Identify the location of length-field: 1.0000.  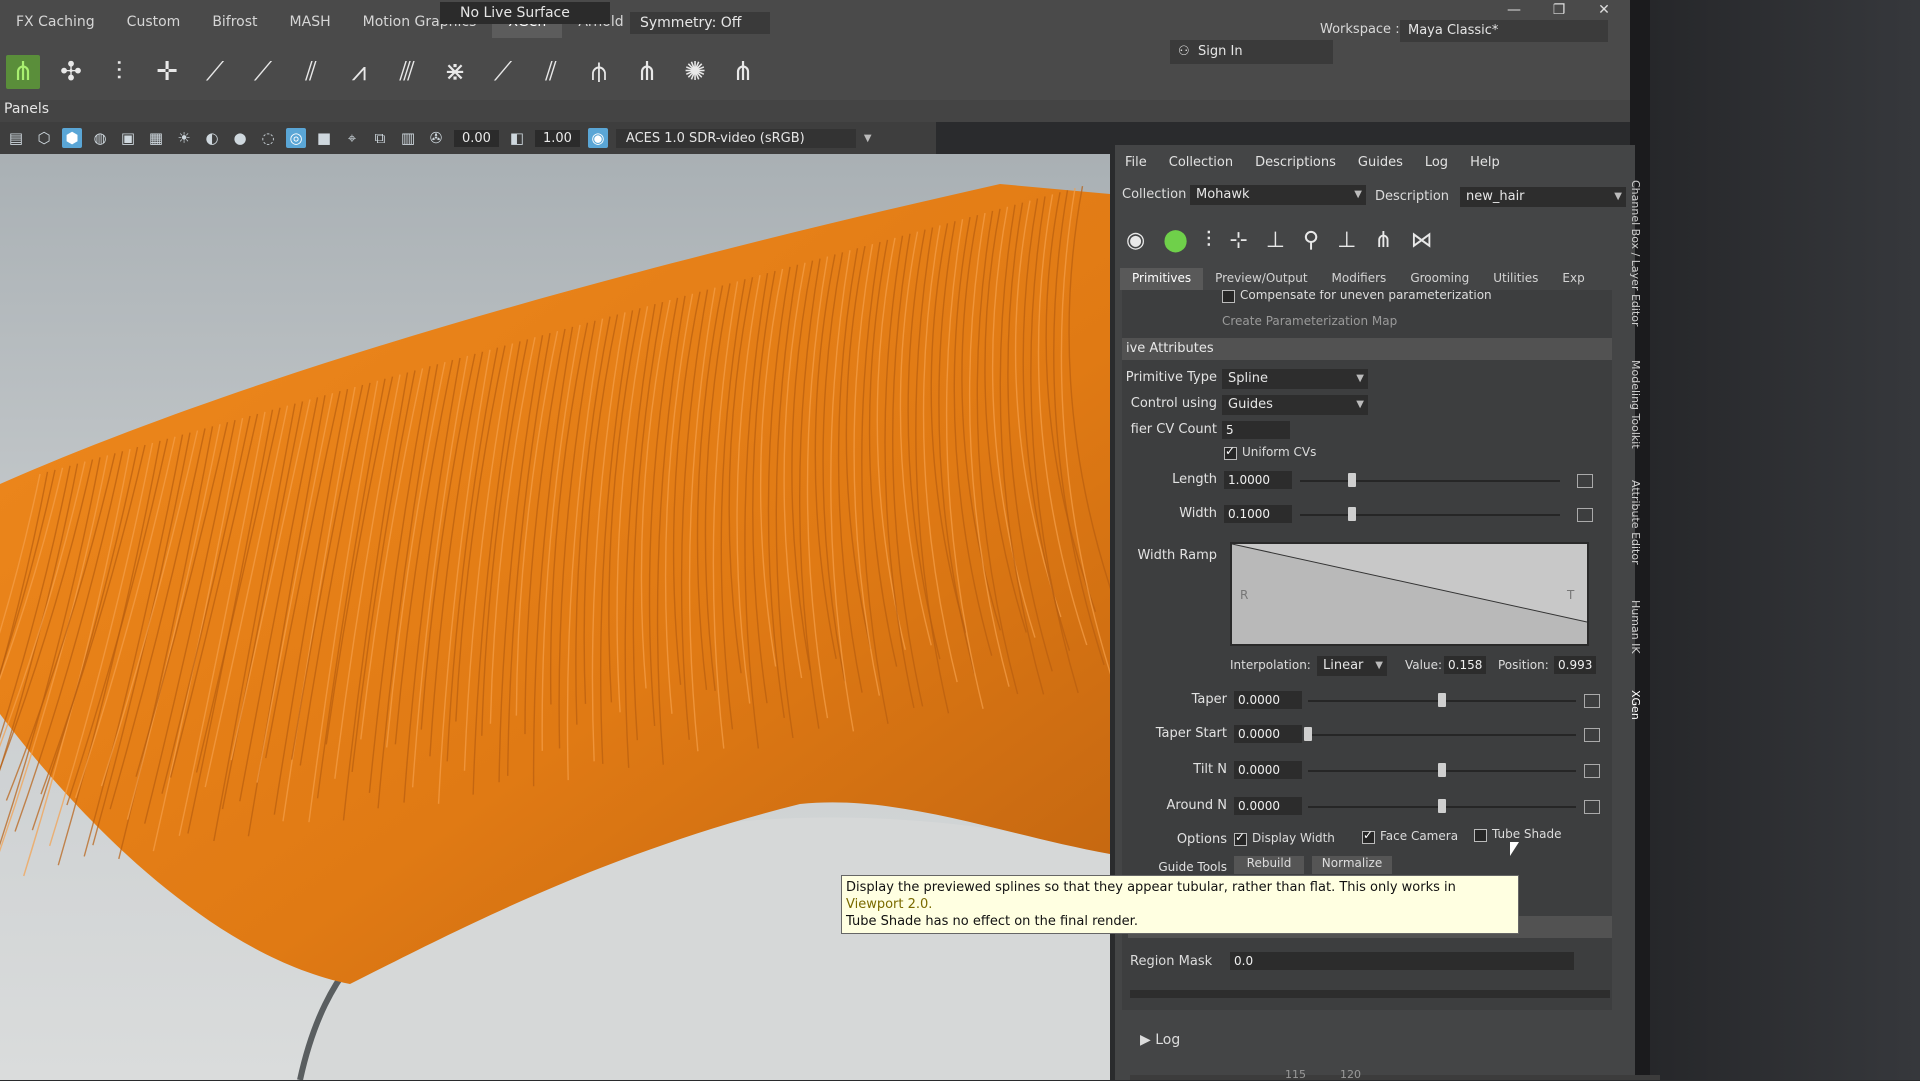
(1258, 480).